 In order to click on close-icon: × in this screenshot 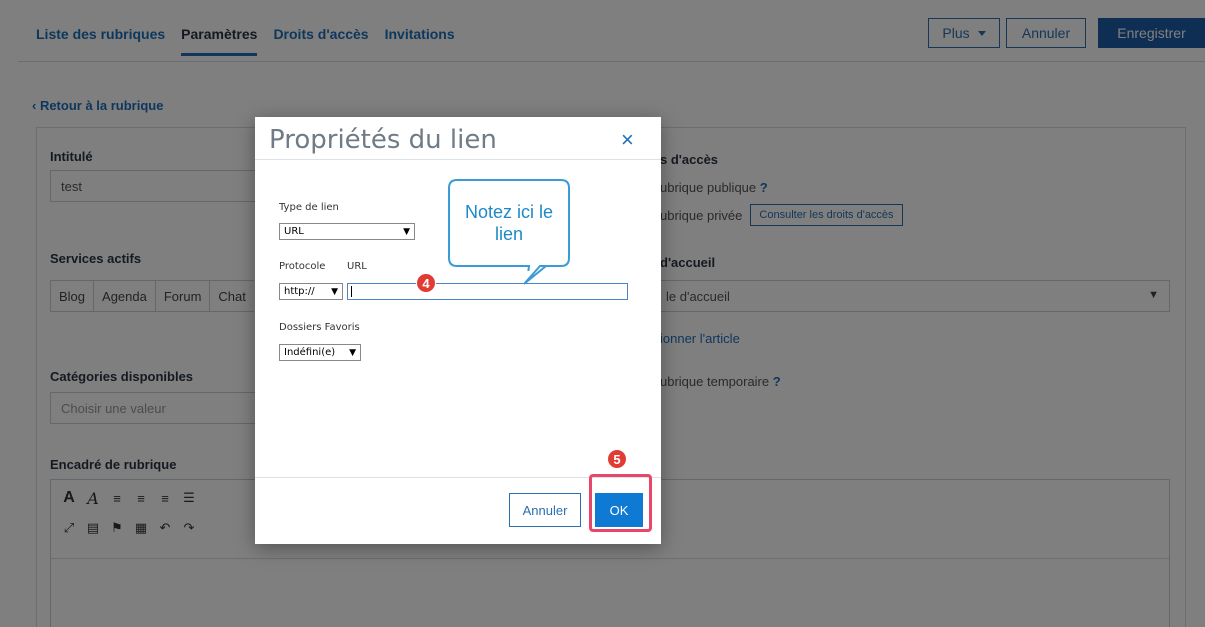, I will do `click(627, 140)`.